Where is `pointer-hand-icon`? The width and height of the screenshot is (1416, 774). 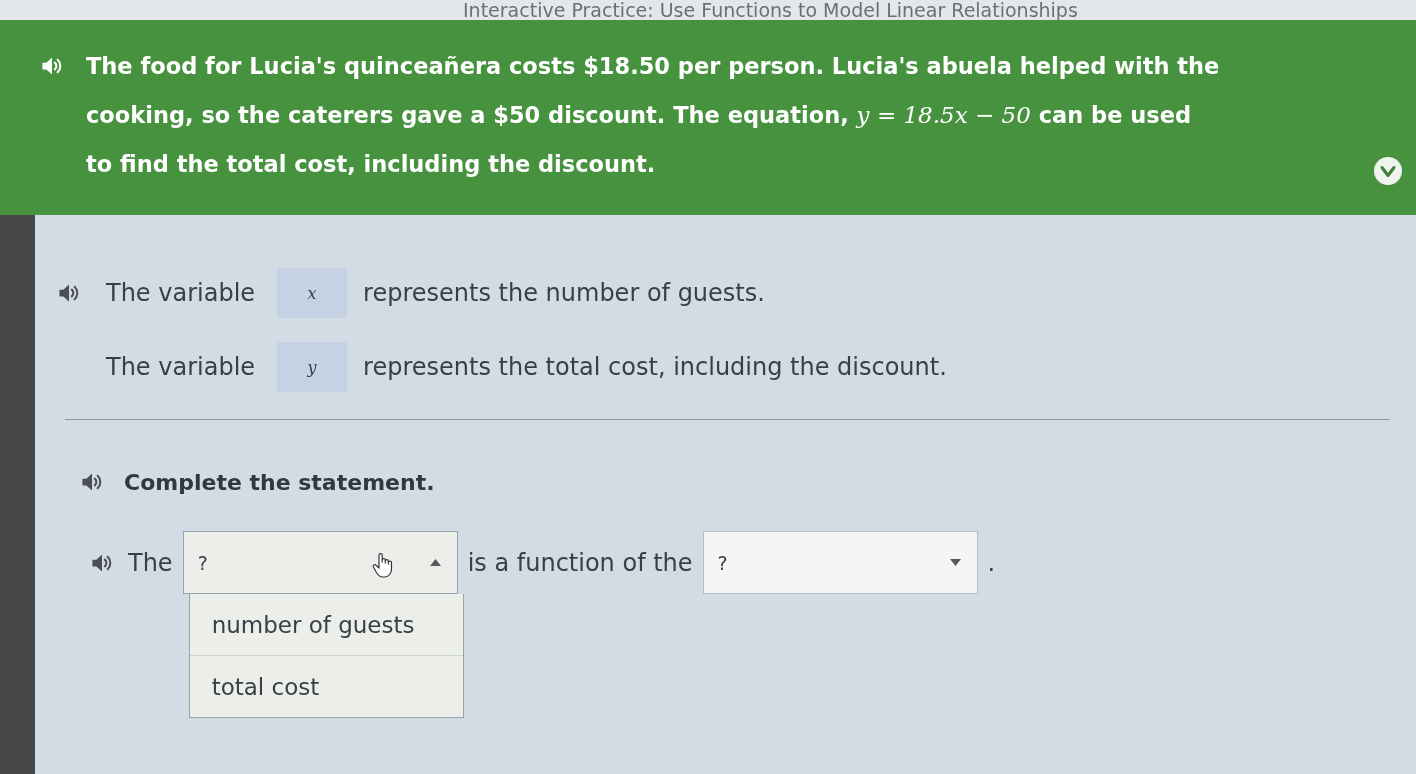
pointer-hand-icon is located at coordinates (382, 565).